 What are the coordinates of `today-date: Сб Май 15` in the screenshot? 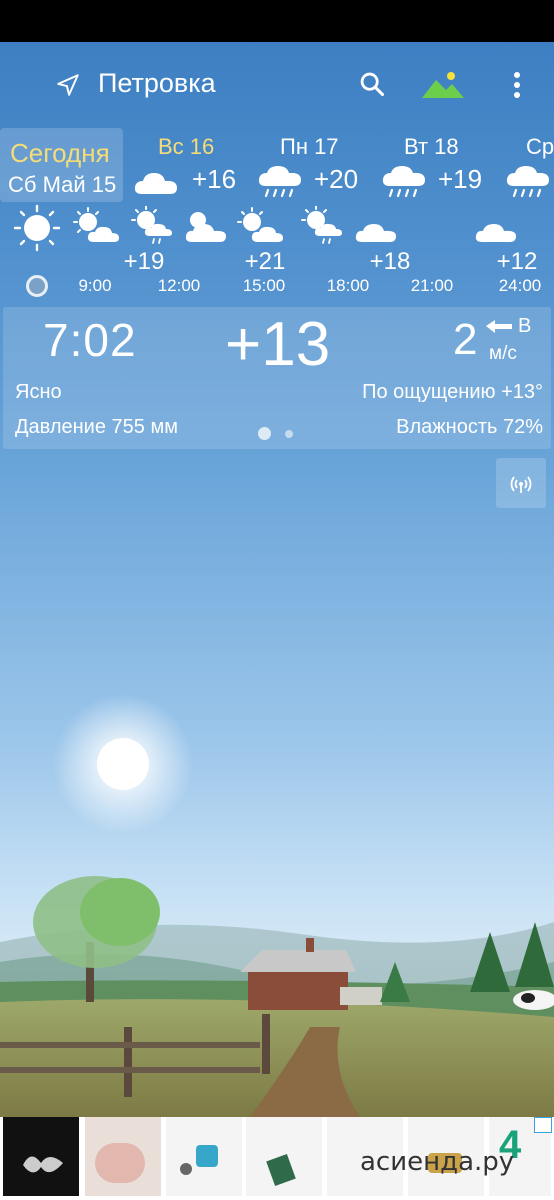 It's located at (62, 184).